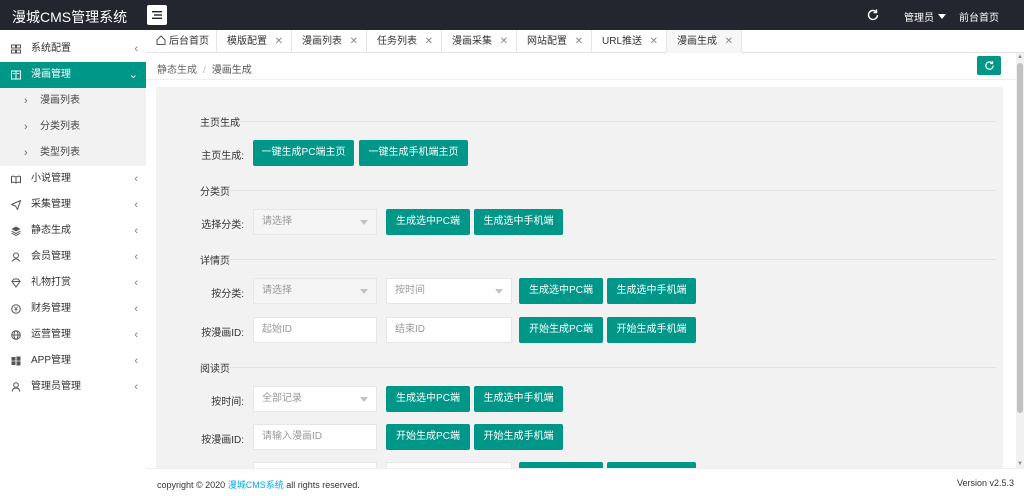 This screenshot has height=496, width=1024. Describe the element at coordinates (561, 330) in the screenshot. I see `detail-start-generate-pc-button: 开始生成PC端` at that location.